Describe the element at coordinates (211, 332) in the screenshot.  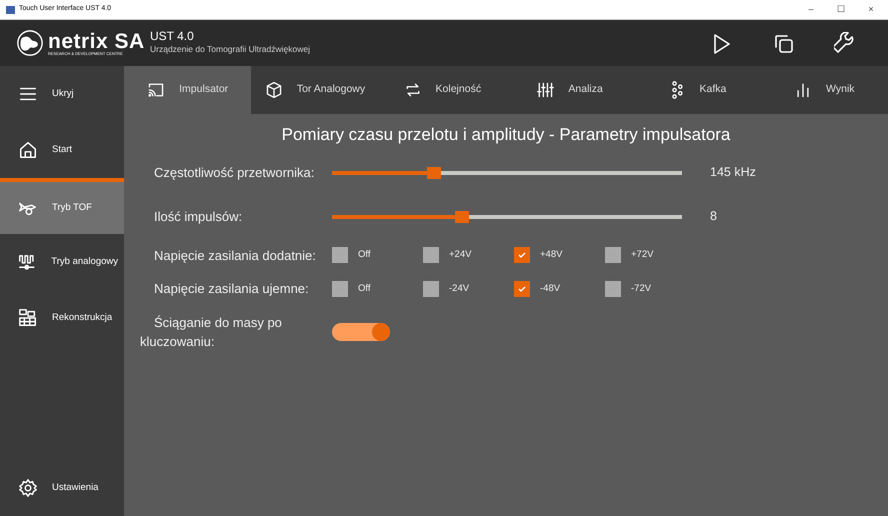
I see `field-label: Ściąganie do masy po kluczowaniu:` at that location.